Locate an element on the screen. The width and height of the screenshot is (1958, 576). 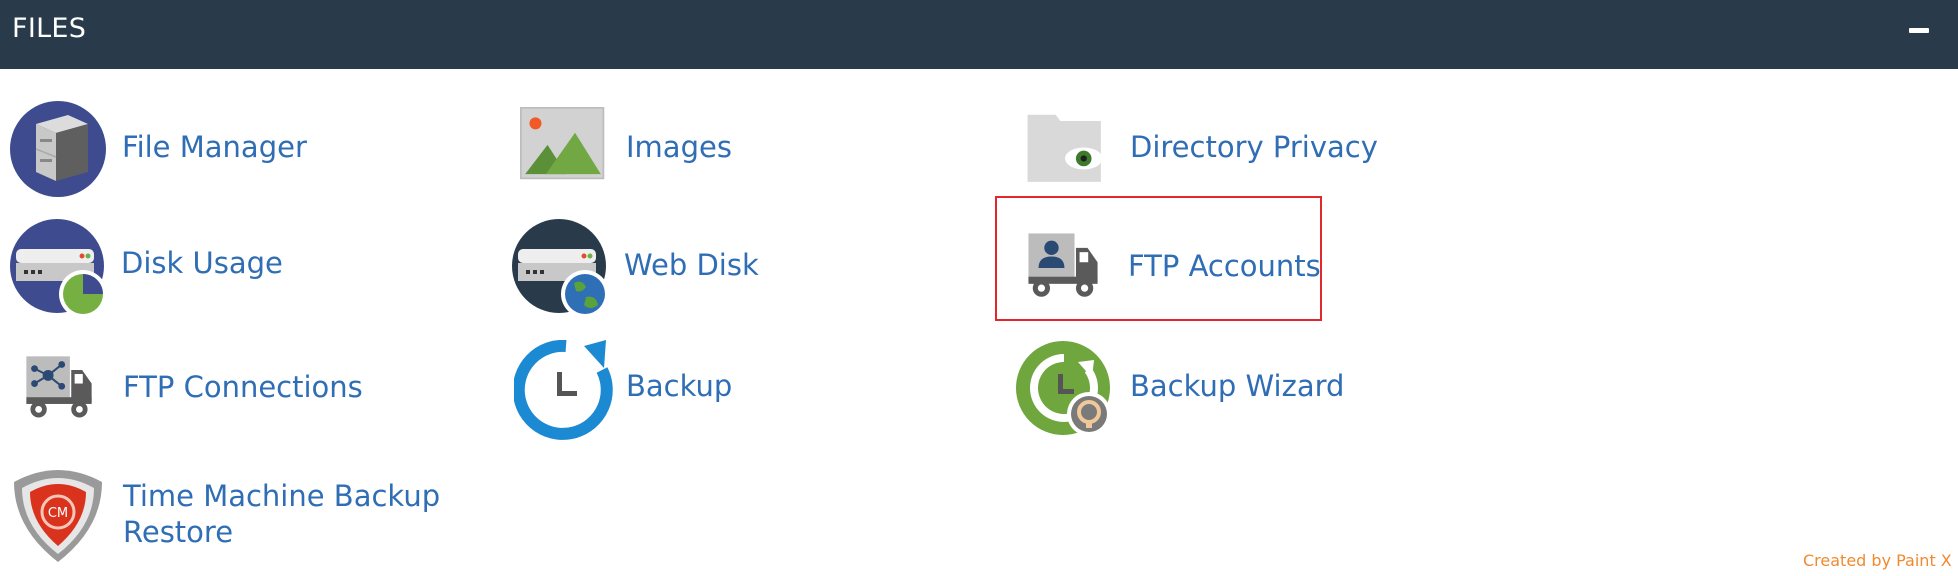
highlight-annotation is located at coordinates (1158, 258).